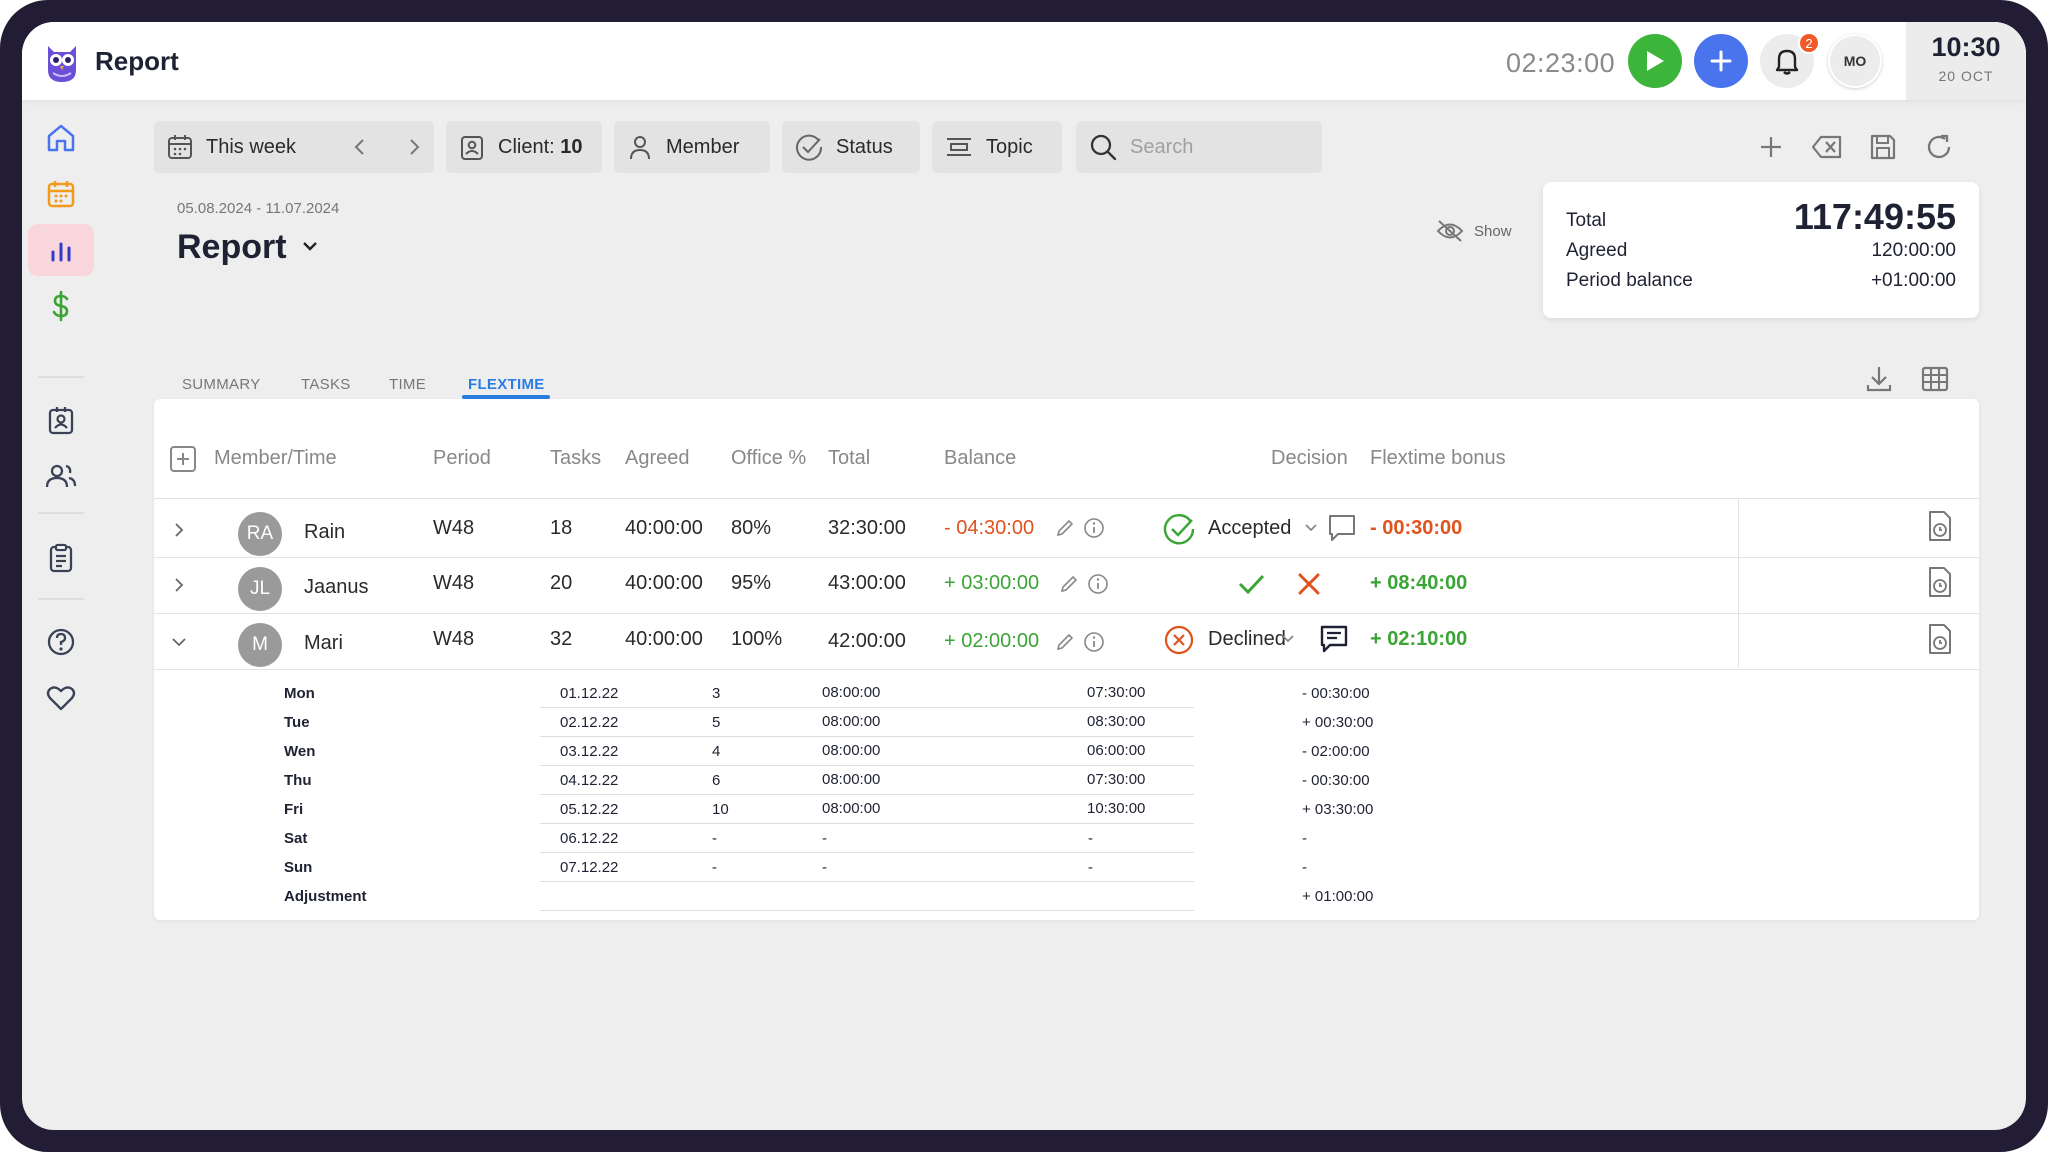 The image size is (2048, 1152). Describe the element at coordinates (1116, 721) in the screenshot. I see `day-total: 08:30:00` at that location.